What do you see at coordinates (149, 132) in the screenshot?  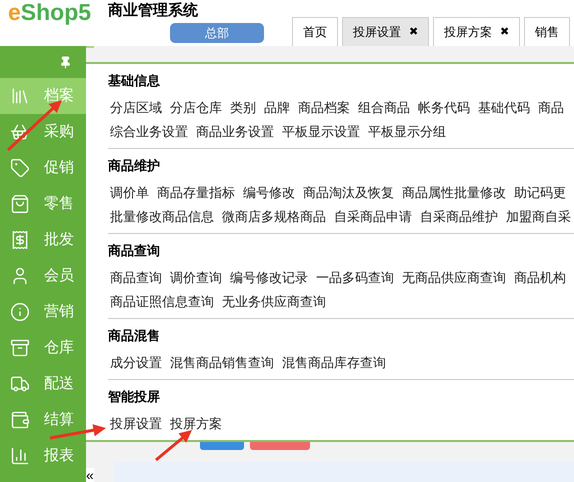 I see `menu-link: 综合业务设置` at bounding box center [149, 132].